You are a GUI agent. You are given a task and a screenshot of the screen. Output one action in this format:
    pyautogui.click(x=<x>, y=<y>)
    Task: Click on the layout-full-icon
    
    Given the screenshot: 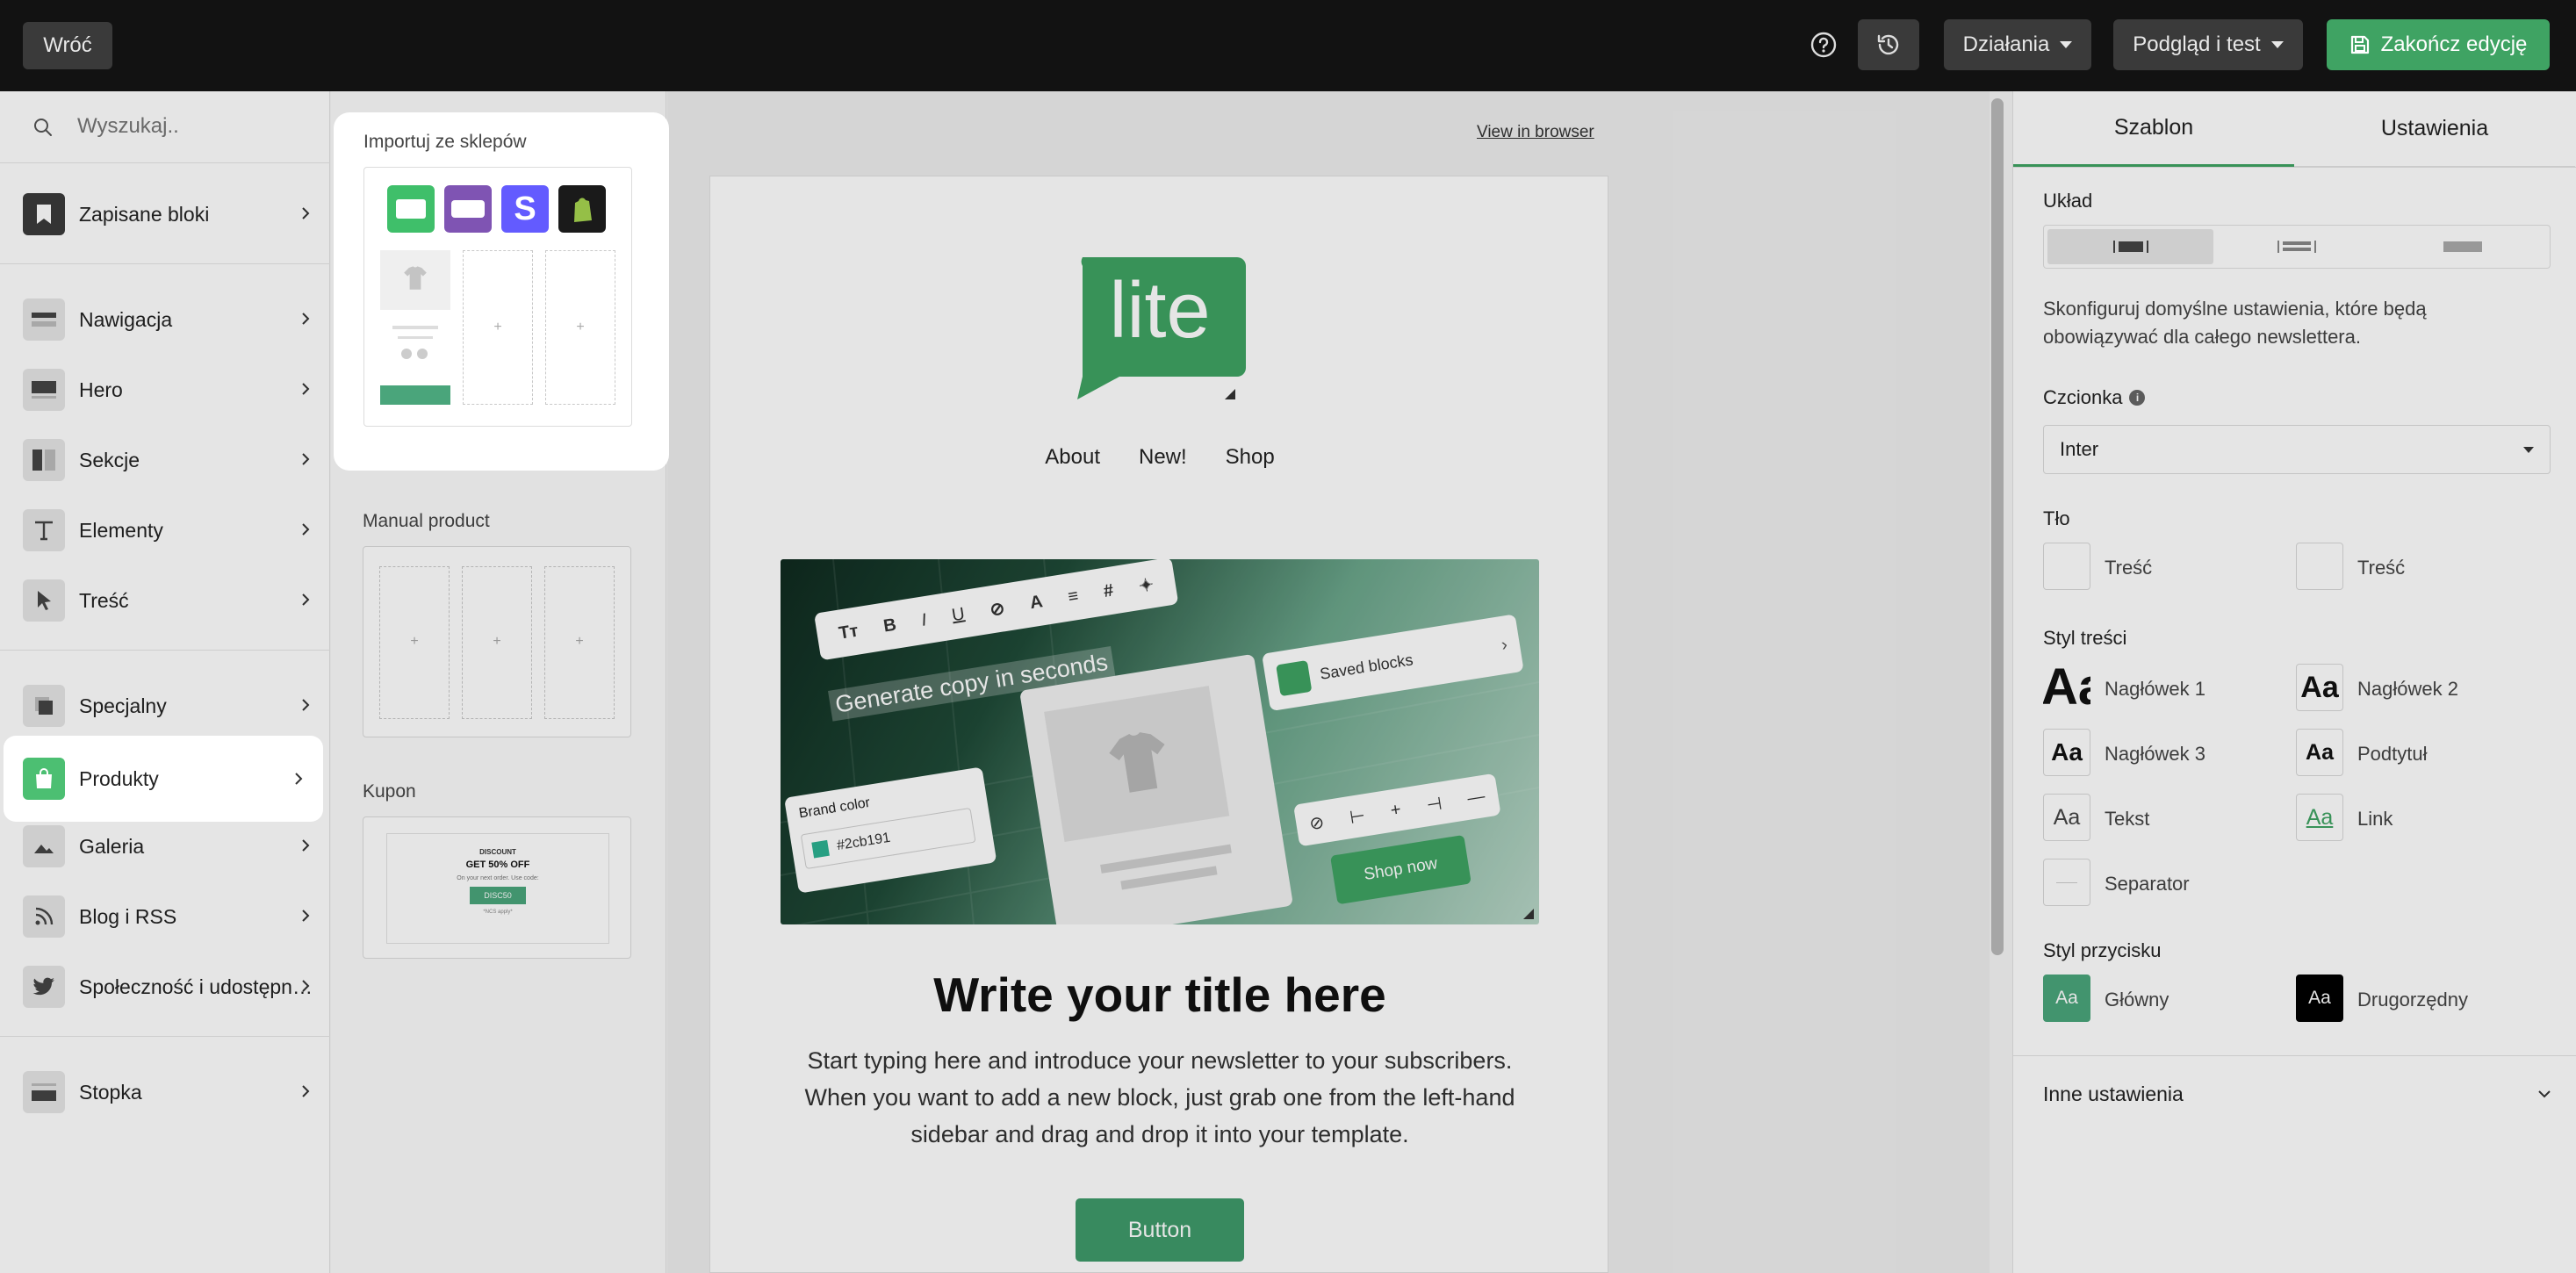 What is the action you would take?
    pyautogui.click(x=2463, y=247)
    